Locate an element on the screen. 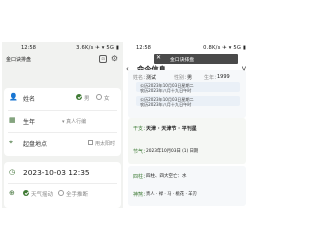 This screenshot has height=250, width=320. status-icons: 0.8K/s ✈ ▾ 5G ▮ is located at coordinates (224, 48).